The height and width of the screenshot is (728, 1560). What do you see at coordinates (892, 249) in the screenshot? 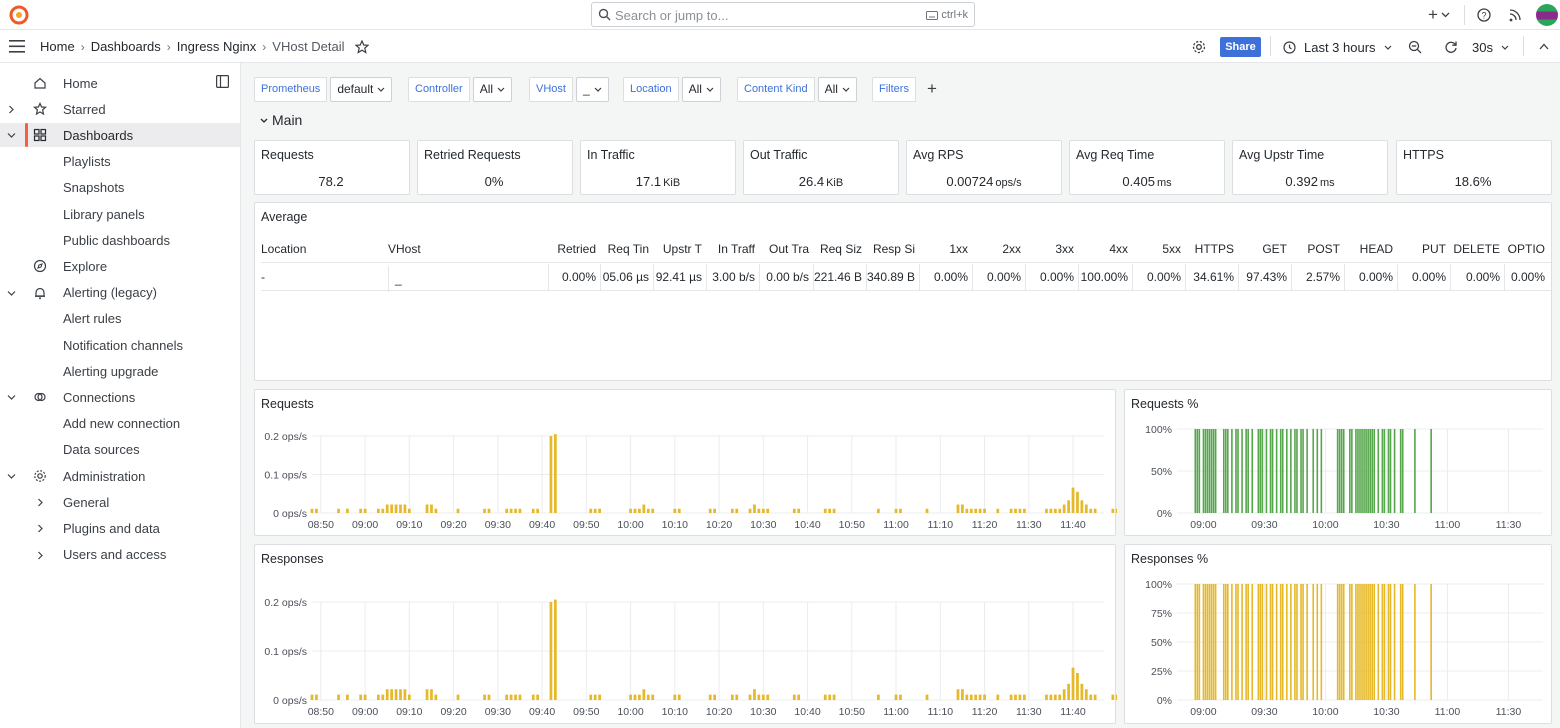
I see `column-header: Resp Si` at bounding box center [892, 249].